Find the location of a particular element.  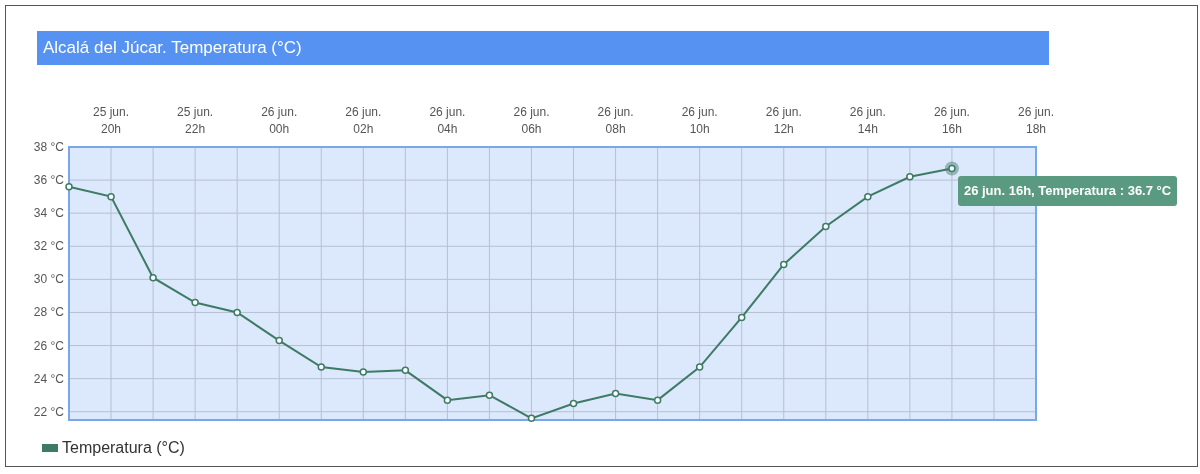

axis-label: 38 °C is located at coordinates (48, 147).